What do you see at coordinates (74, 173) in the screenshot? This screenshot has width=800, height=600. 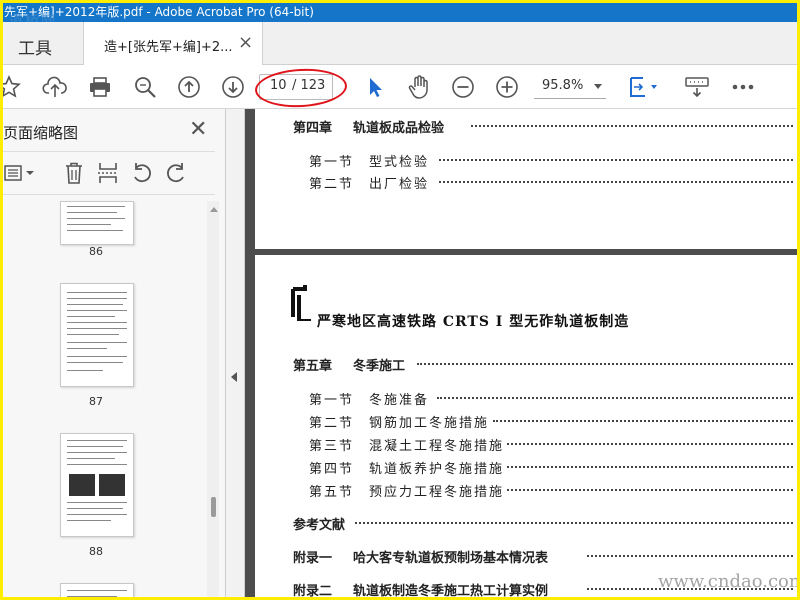 I see `delete-icon` at bounding box center [74, 173].